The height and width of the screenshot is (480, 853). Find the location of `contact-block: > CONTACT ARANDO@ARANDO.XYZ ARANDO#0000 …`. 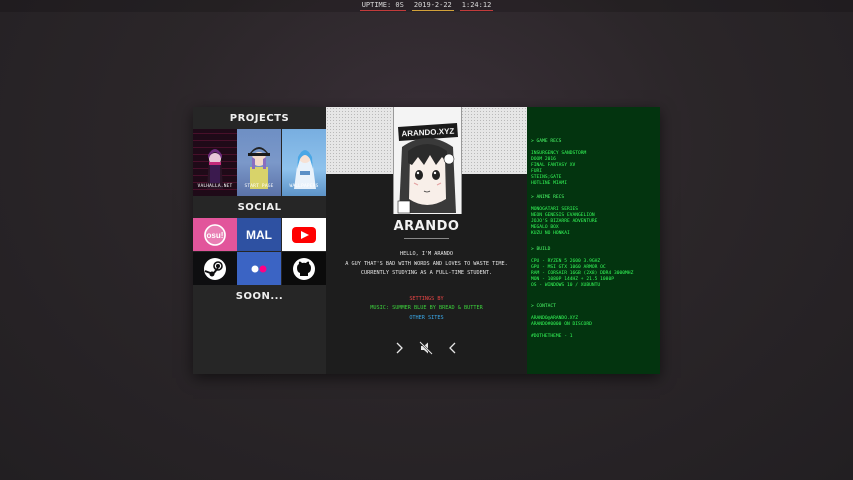

contact-block: > CONTACT ARANDO@ARANDO.XYZ ARANDO#0000 … is located at coordinates (595, 322).